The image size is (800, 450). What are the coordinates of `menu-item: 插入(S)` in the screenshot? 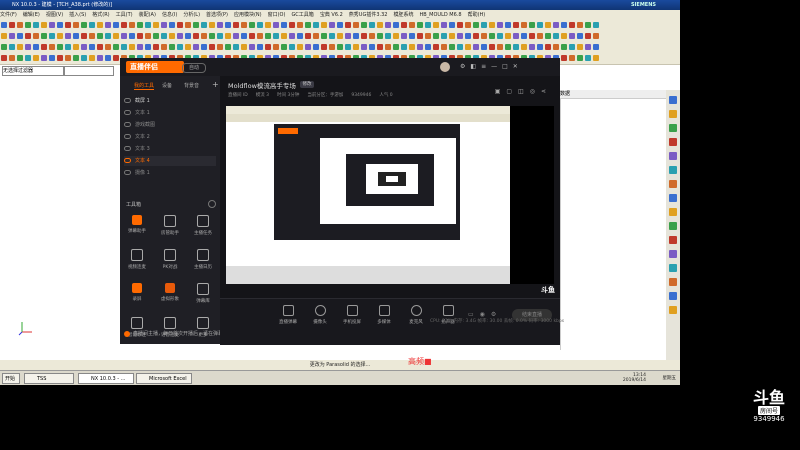 It's located at (77, 15).